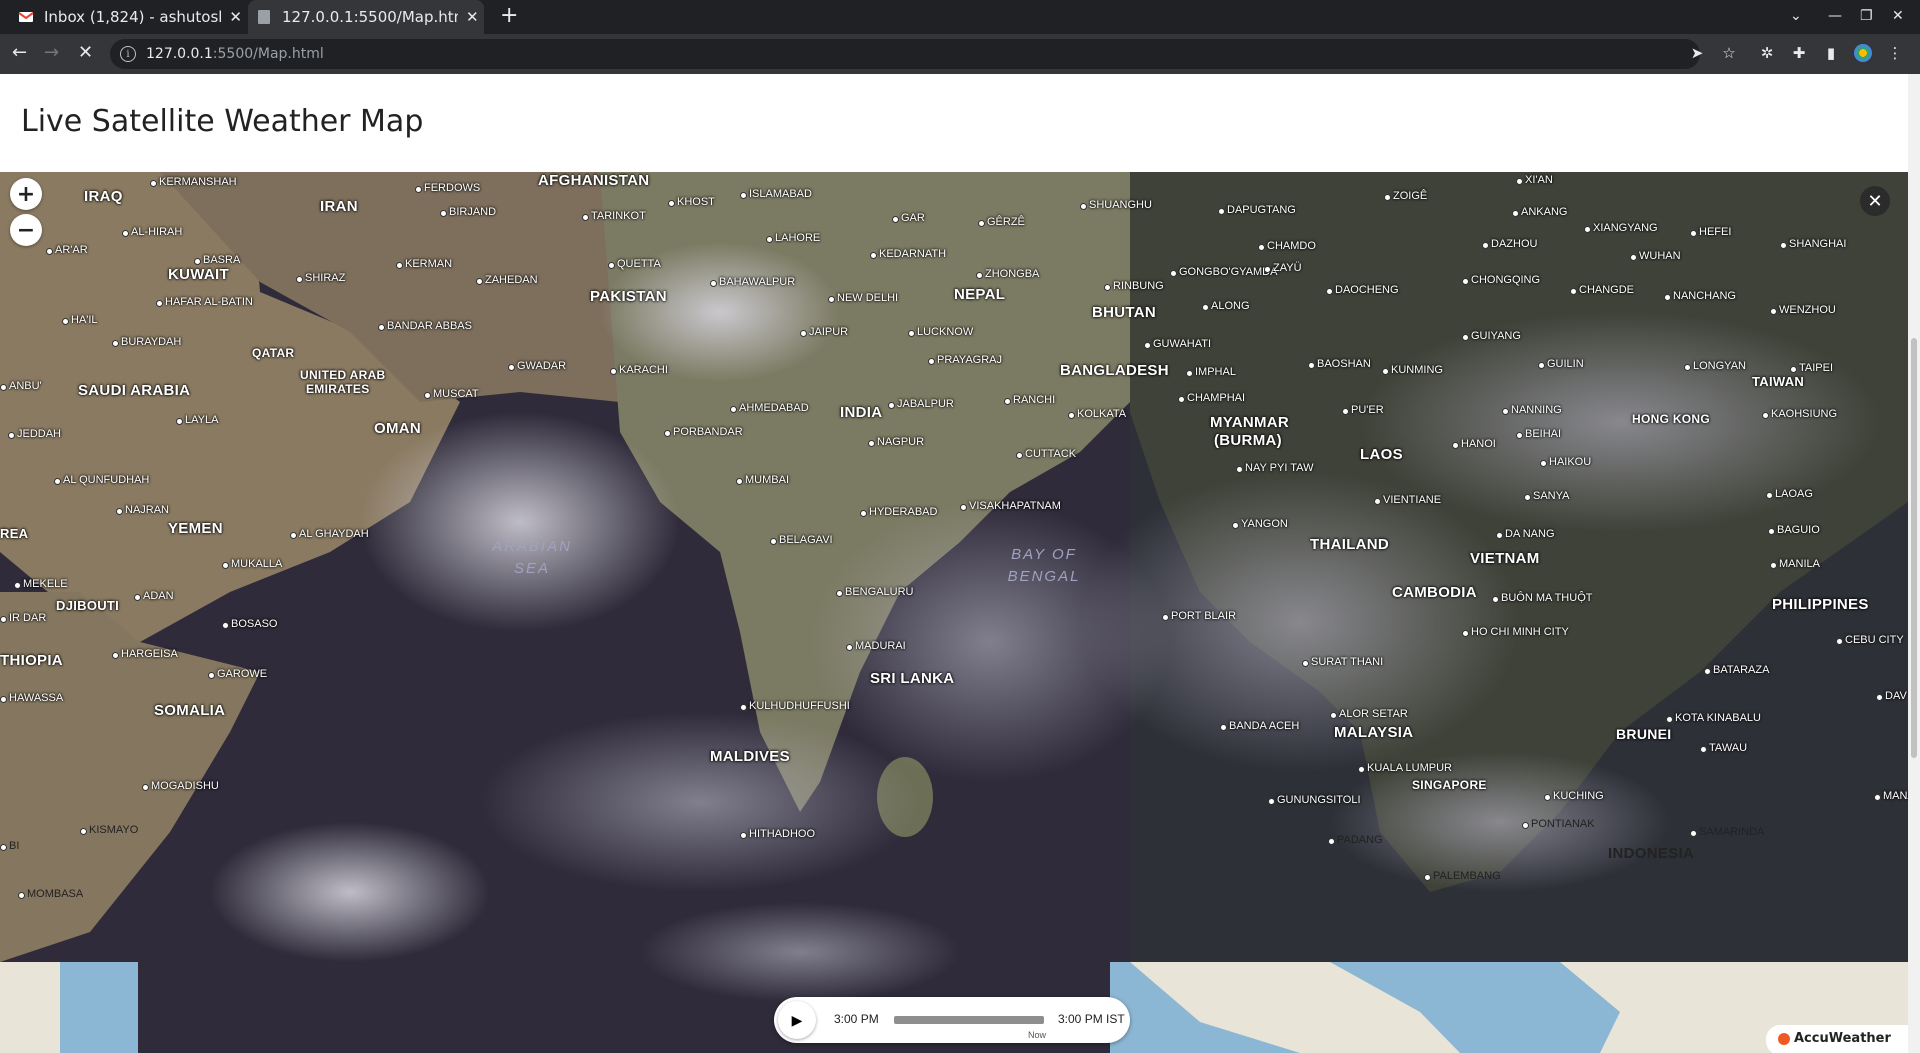  Describe the element at coordinates (180, 786) in the screenshot. I see `city-label: MOGADISHU` at that location.